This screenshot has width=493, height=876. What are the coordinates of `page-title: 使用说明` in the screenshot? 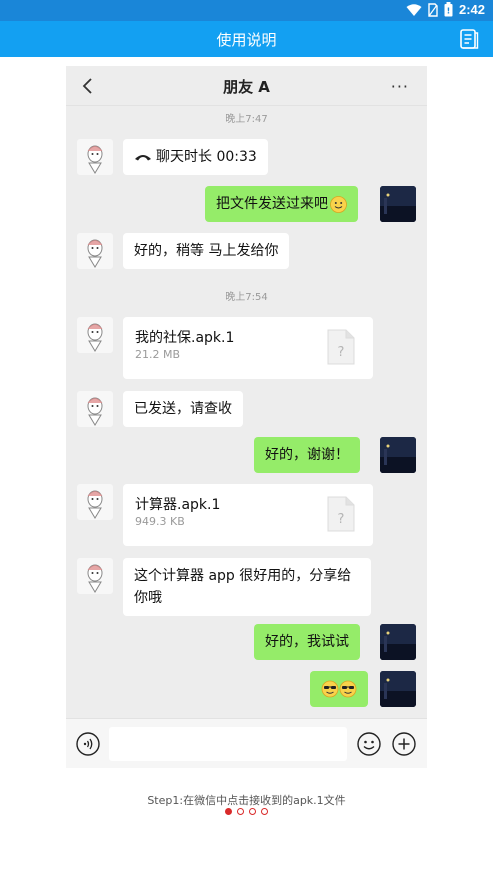 It's located at (246, 40).